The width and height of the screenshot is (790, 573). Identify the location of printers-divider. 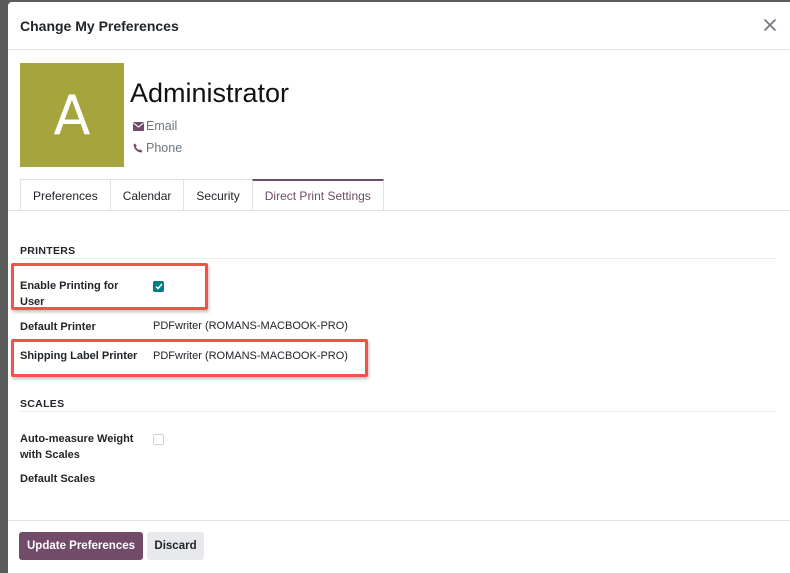
(398, 258).